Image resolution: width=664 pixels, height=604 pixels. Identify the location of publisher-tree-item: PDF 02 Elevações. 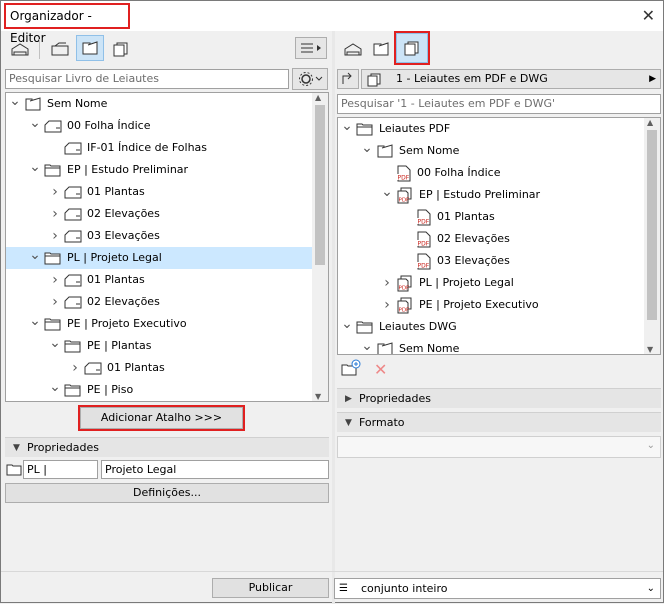
(491, 239).